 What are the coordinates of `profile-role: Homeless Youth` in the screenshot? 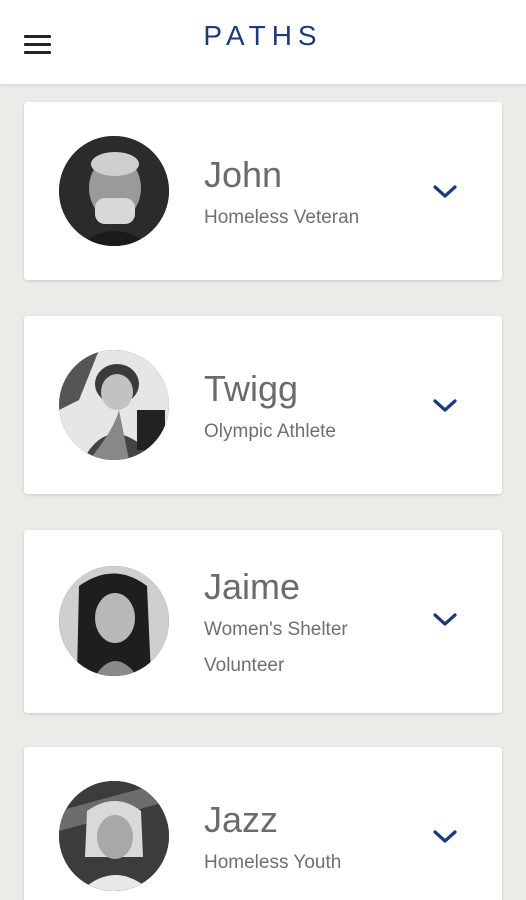 It's located at (273, 862).